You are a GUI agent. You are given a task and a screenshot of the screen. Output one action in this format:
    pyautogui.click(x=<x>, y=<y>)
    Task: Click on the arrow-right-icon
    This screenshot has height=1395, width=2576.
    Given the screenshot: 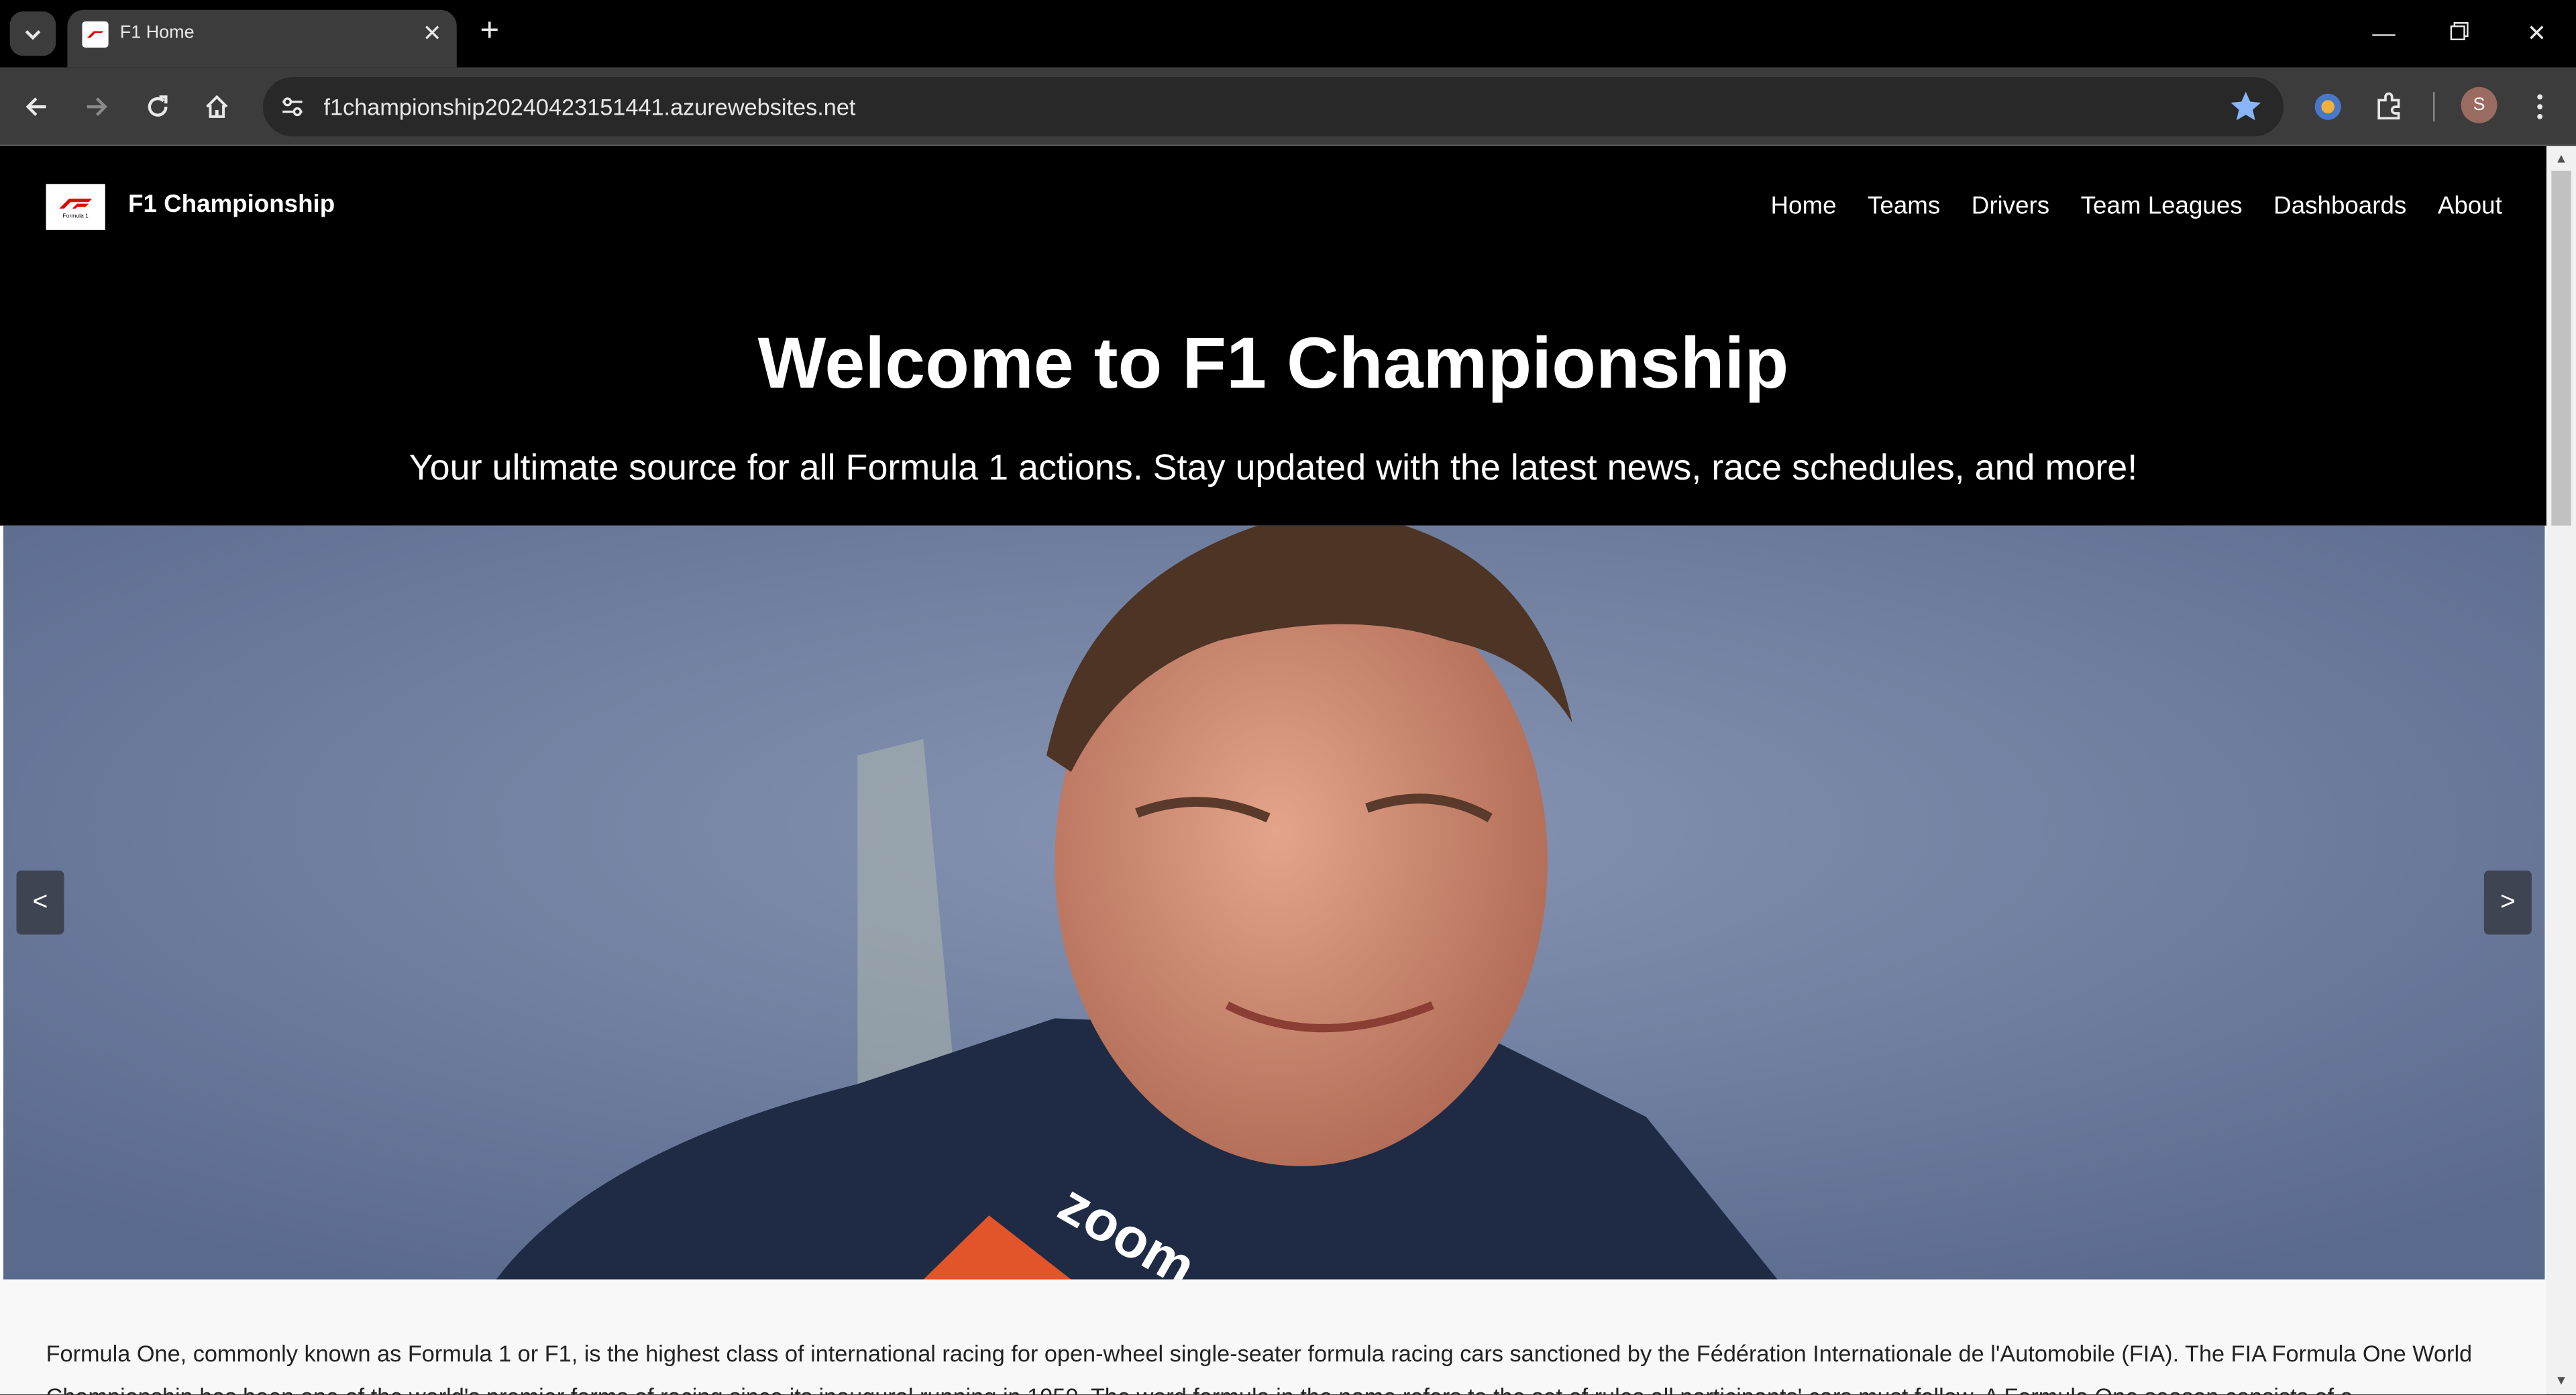 What is the action you would take?
    pyautogui.click(x=97, y=106)
    